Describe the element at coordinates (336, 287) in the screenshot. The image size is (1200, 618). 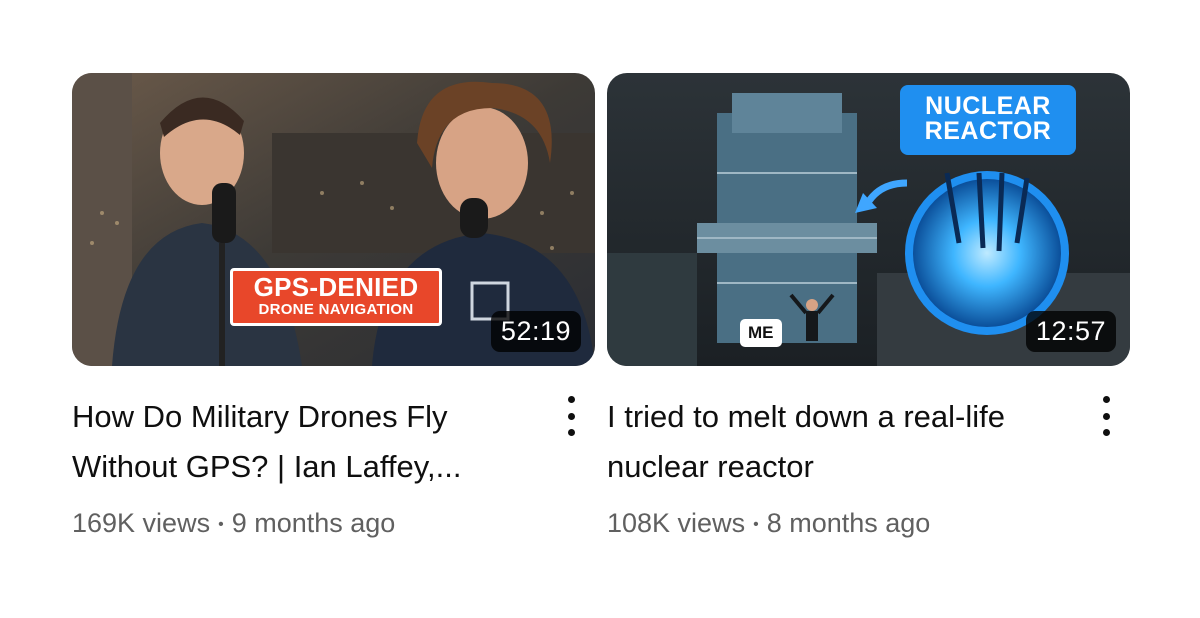
I see `badge-line-1: GPS-DENIED` at that location.